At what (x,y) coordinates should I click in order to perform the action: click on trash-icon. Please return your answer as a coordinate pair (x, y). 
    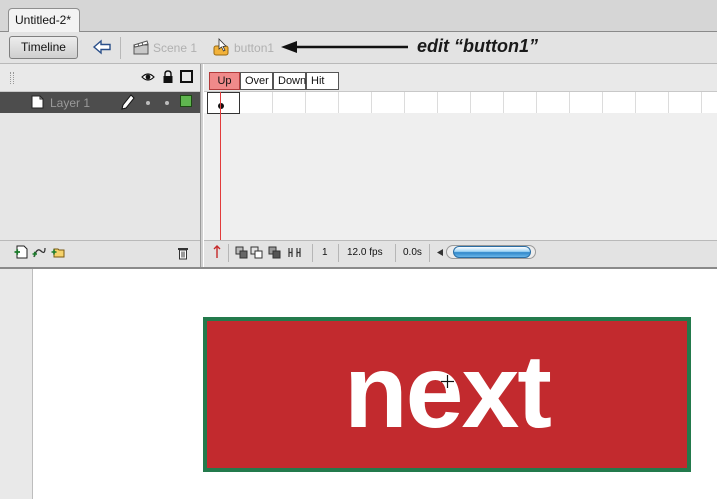
    Looking at the image, I should click on (183, 253).